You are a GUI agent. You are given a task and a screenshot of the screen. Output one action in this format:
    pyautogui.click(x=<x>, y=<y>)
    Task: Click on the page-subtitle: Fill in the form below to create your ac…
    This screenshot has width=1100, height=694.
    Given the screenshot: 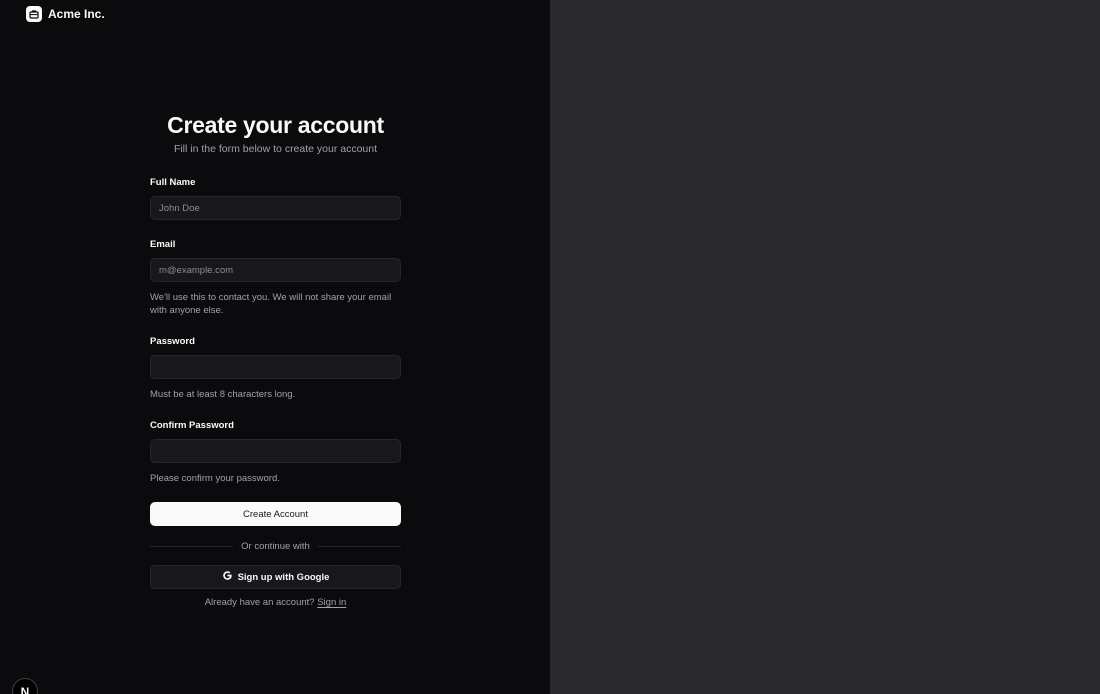 What is the action you would take?
    pyautogui.click(x=275, y=149)
    